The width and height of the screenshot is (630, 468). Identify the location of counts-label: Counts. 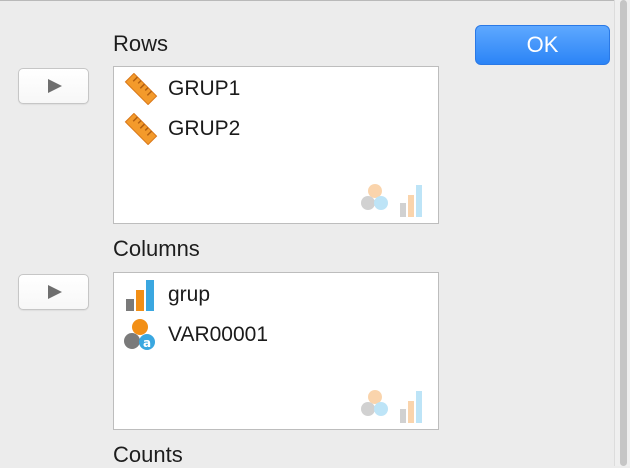
(148, 454).